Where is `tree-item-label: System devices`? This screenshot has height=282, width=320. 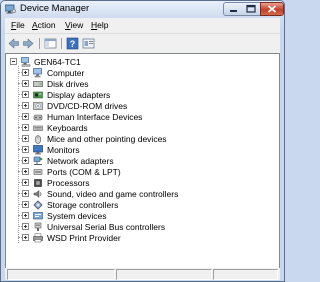
tree-item-label: System devices is located at coordinates (77, 216).